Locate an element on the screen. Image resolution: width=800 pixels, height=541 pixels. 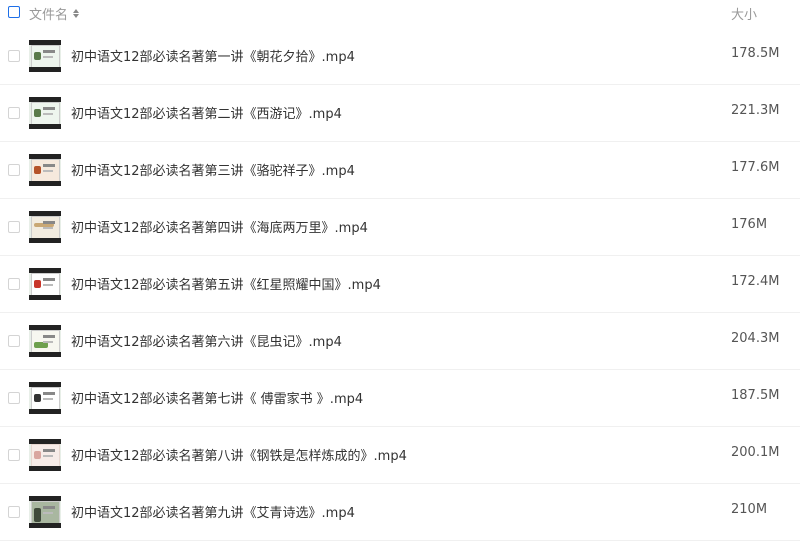
file-row: 初中语文12部必读名著第六讲《昆虫记》.mp4 204.3M is located at coordinates (400, 341).